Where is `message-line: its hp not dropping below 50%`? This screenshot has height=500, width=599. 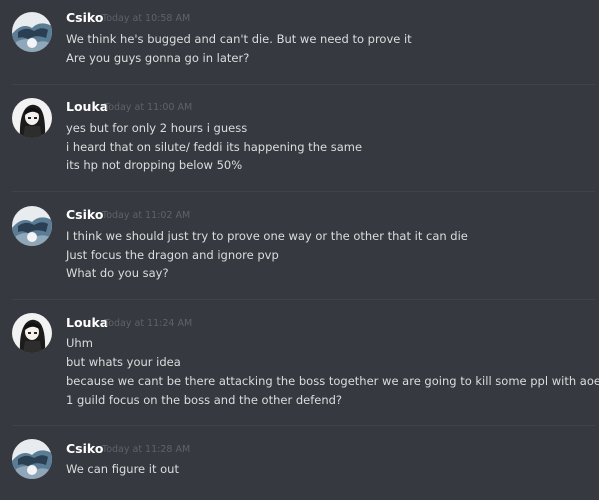 message-line: its hp not dropping below 50% is located at coordinates (154, 165).